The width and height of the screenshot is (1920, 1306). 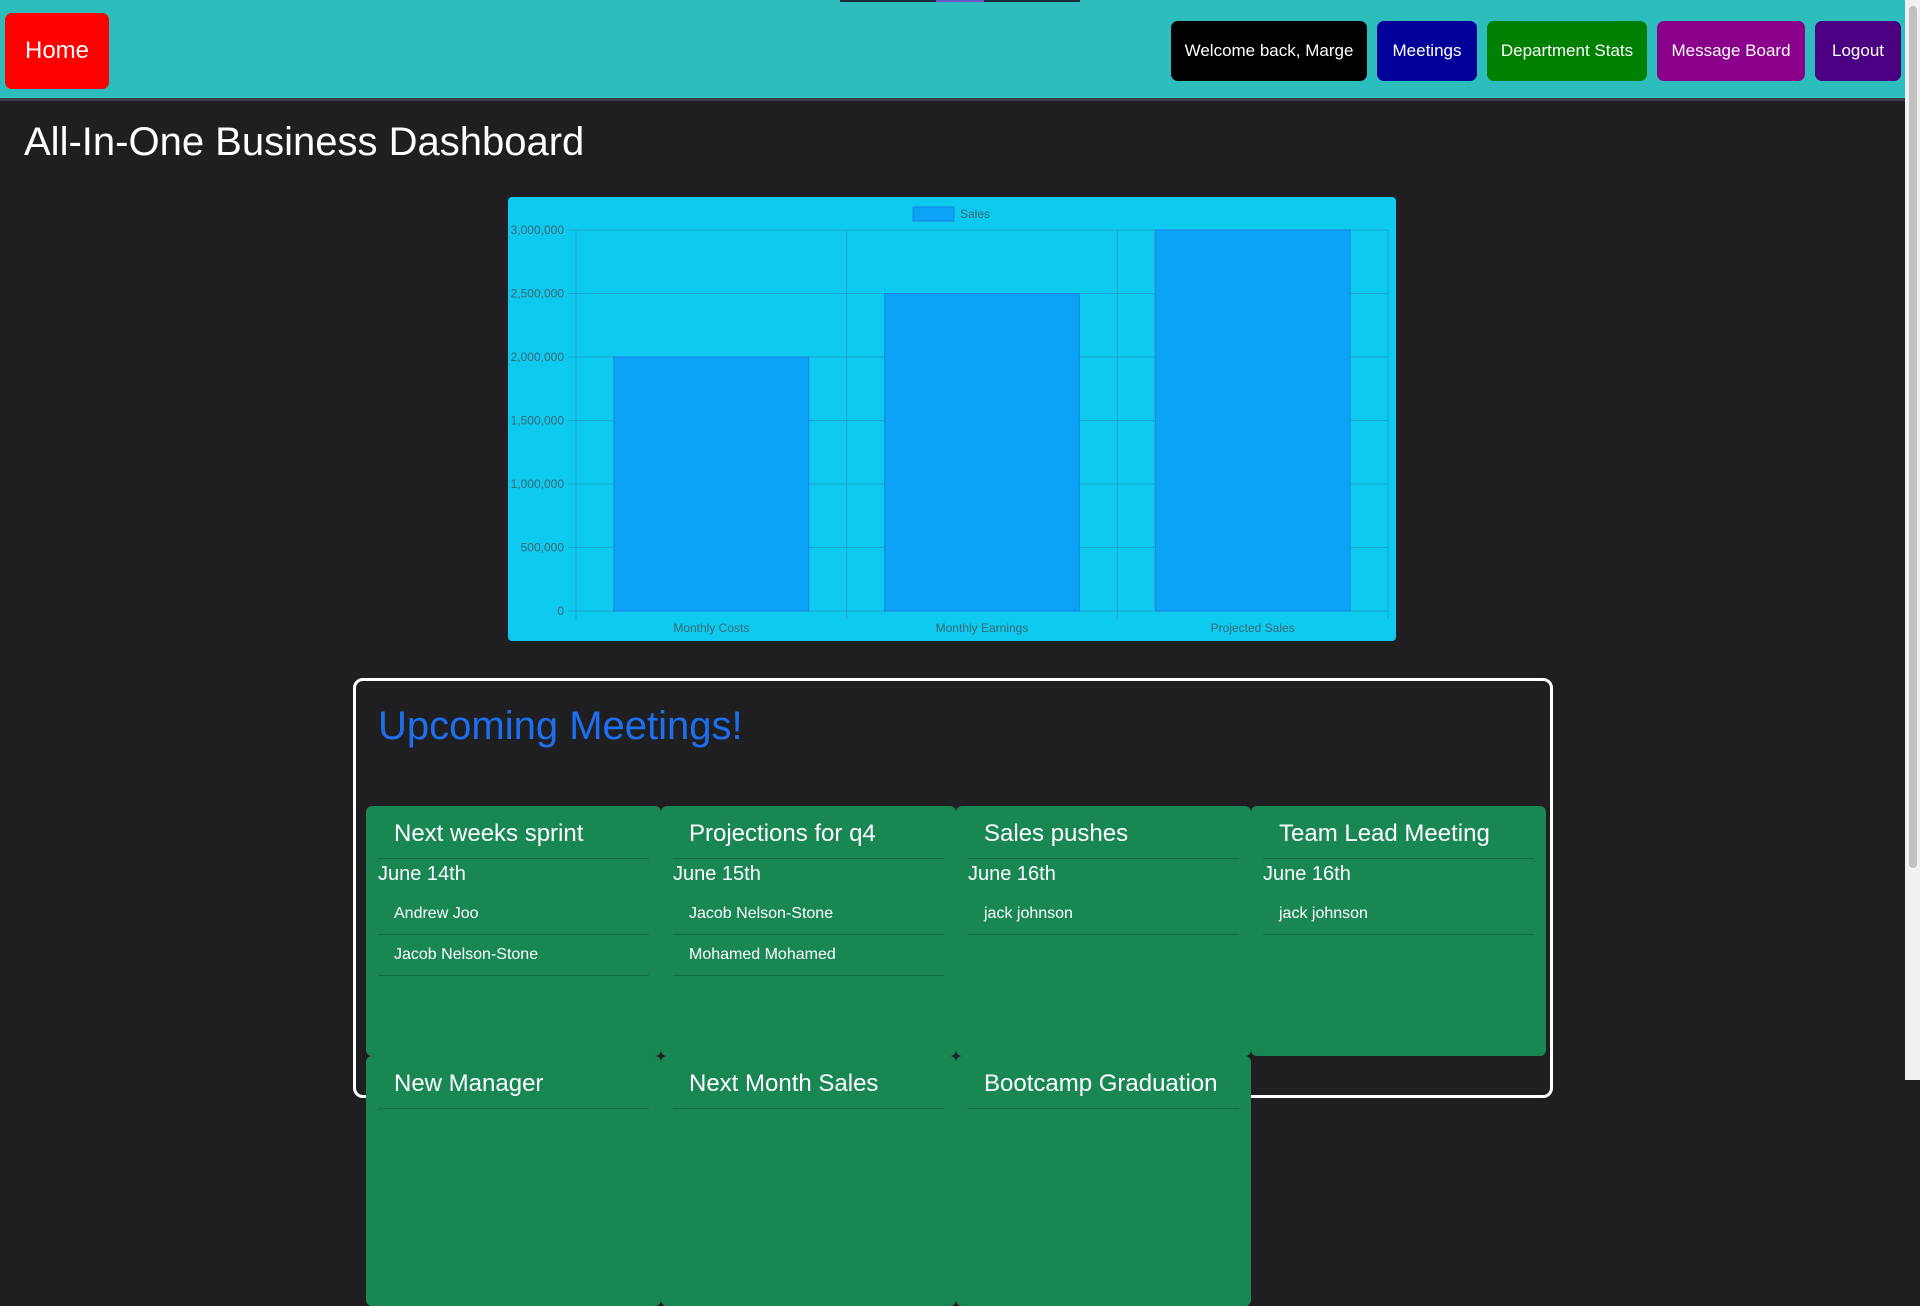 I want to click on meetings-heading: Upcoming Meetings!, so click(x=560, y=726).